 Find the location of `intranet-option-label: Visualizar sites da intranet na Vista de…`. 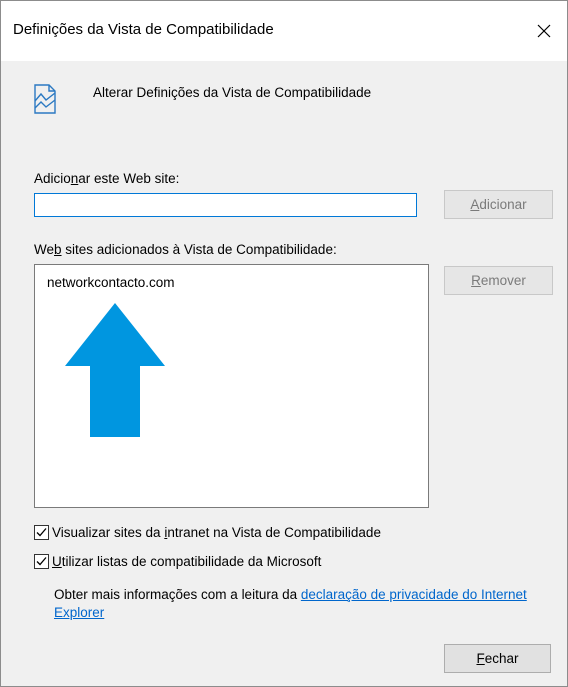

intranet-option-label: Visualizar sites da intranet na Vista de… is located at coordinates (216, 532).